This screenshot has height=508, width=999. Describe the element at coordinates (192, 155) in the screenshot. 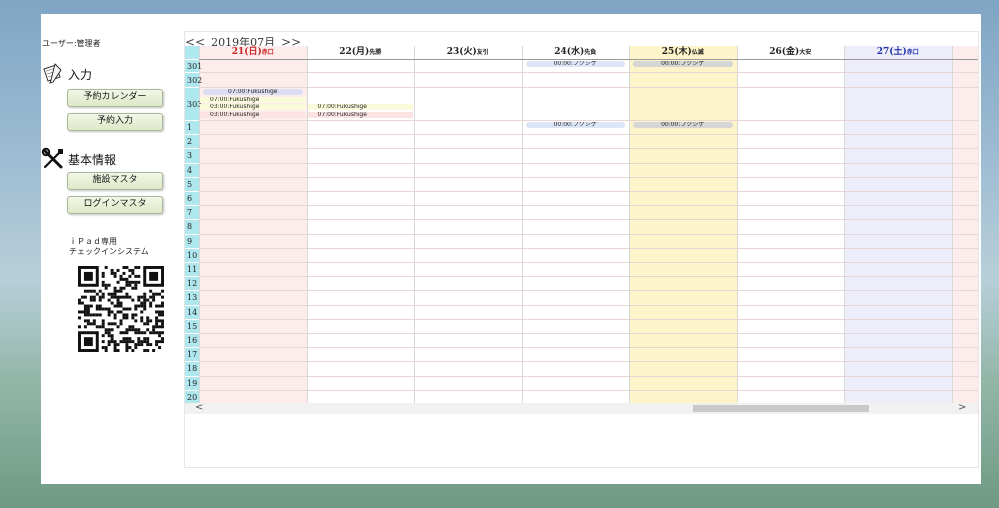

I see `room-label: 3` at that location.